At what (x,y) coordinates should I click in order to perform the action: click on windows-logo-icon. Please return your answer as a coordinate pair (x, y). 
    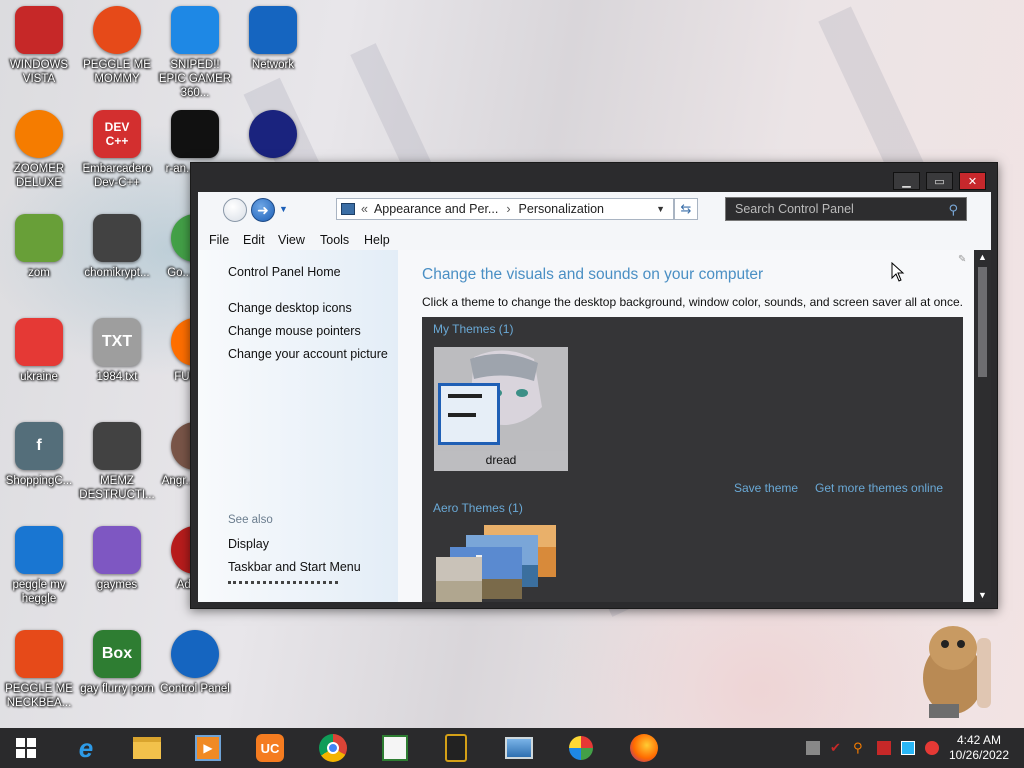
    Looking at the image, I should click on (26, 748).